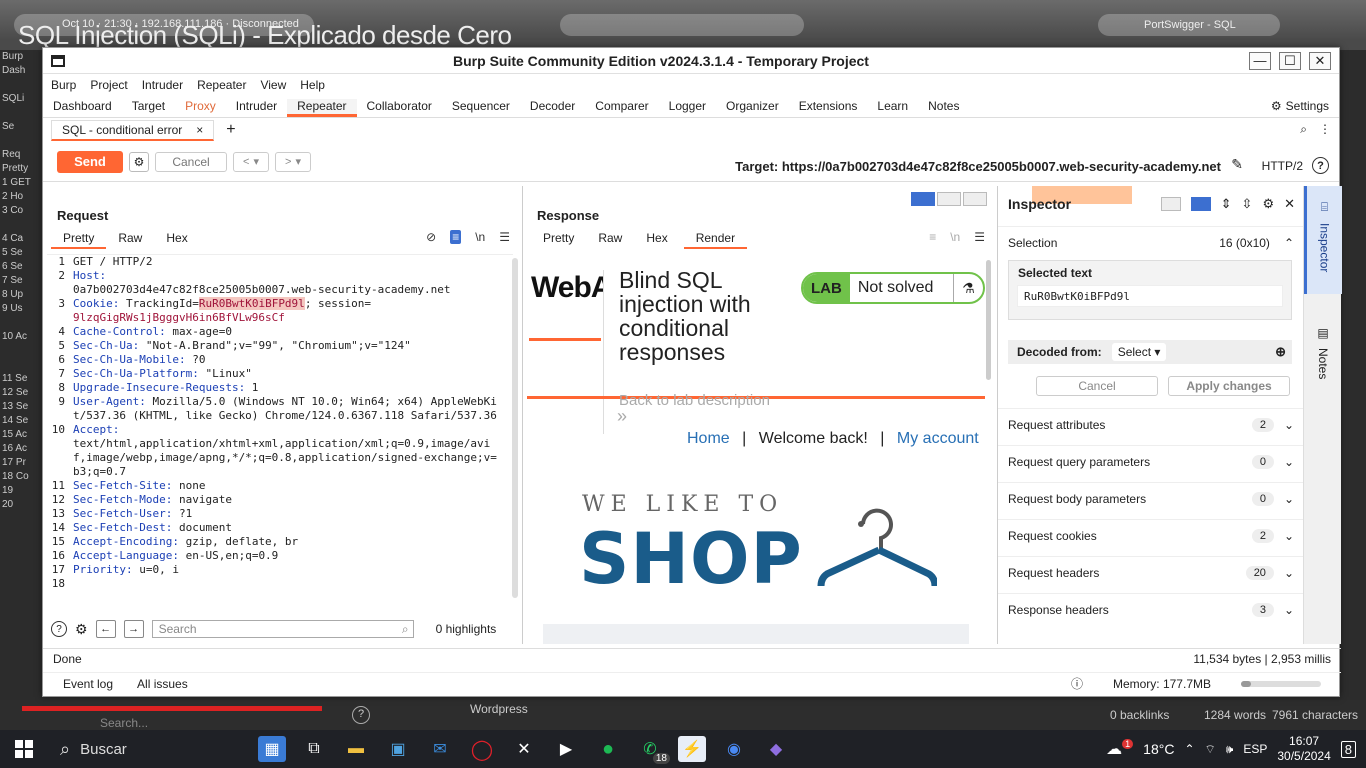  What do you see at coordinates (1300, 106) in the screenshot?
I see `settings-button: ⚙ Settings` at bounding box center [1300, 106].